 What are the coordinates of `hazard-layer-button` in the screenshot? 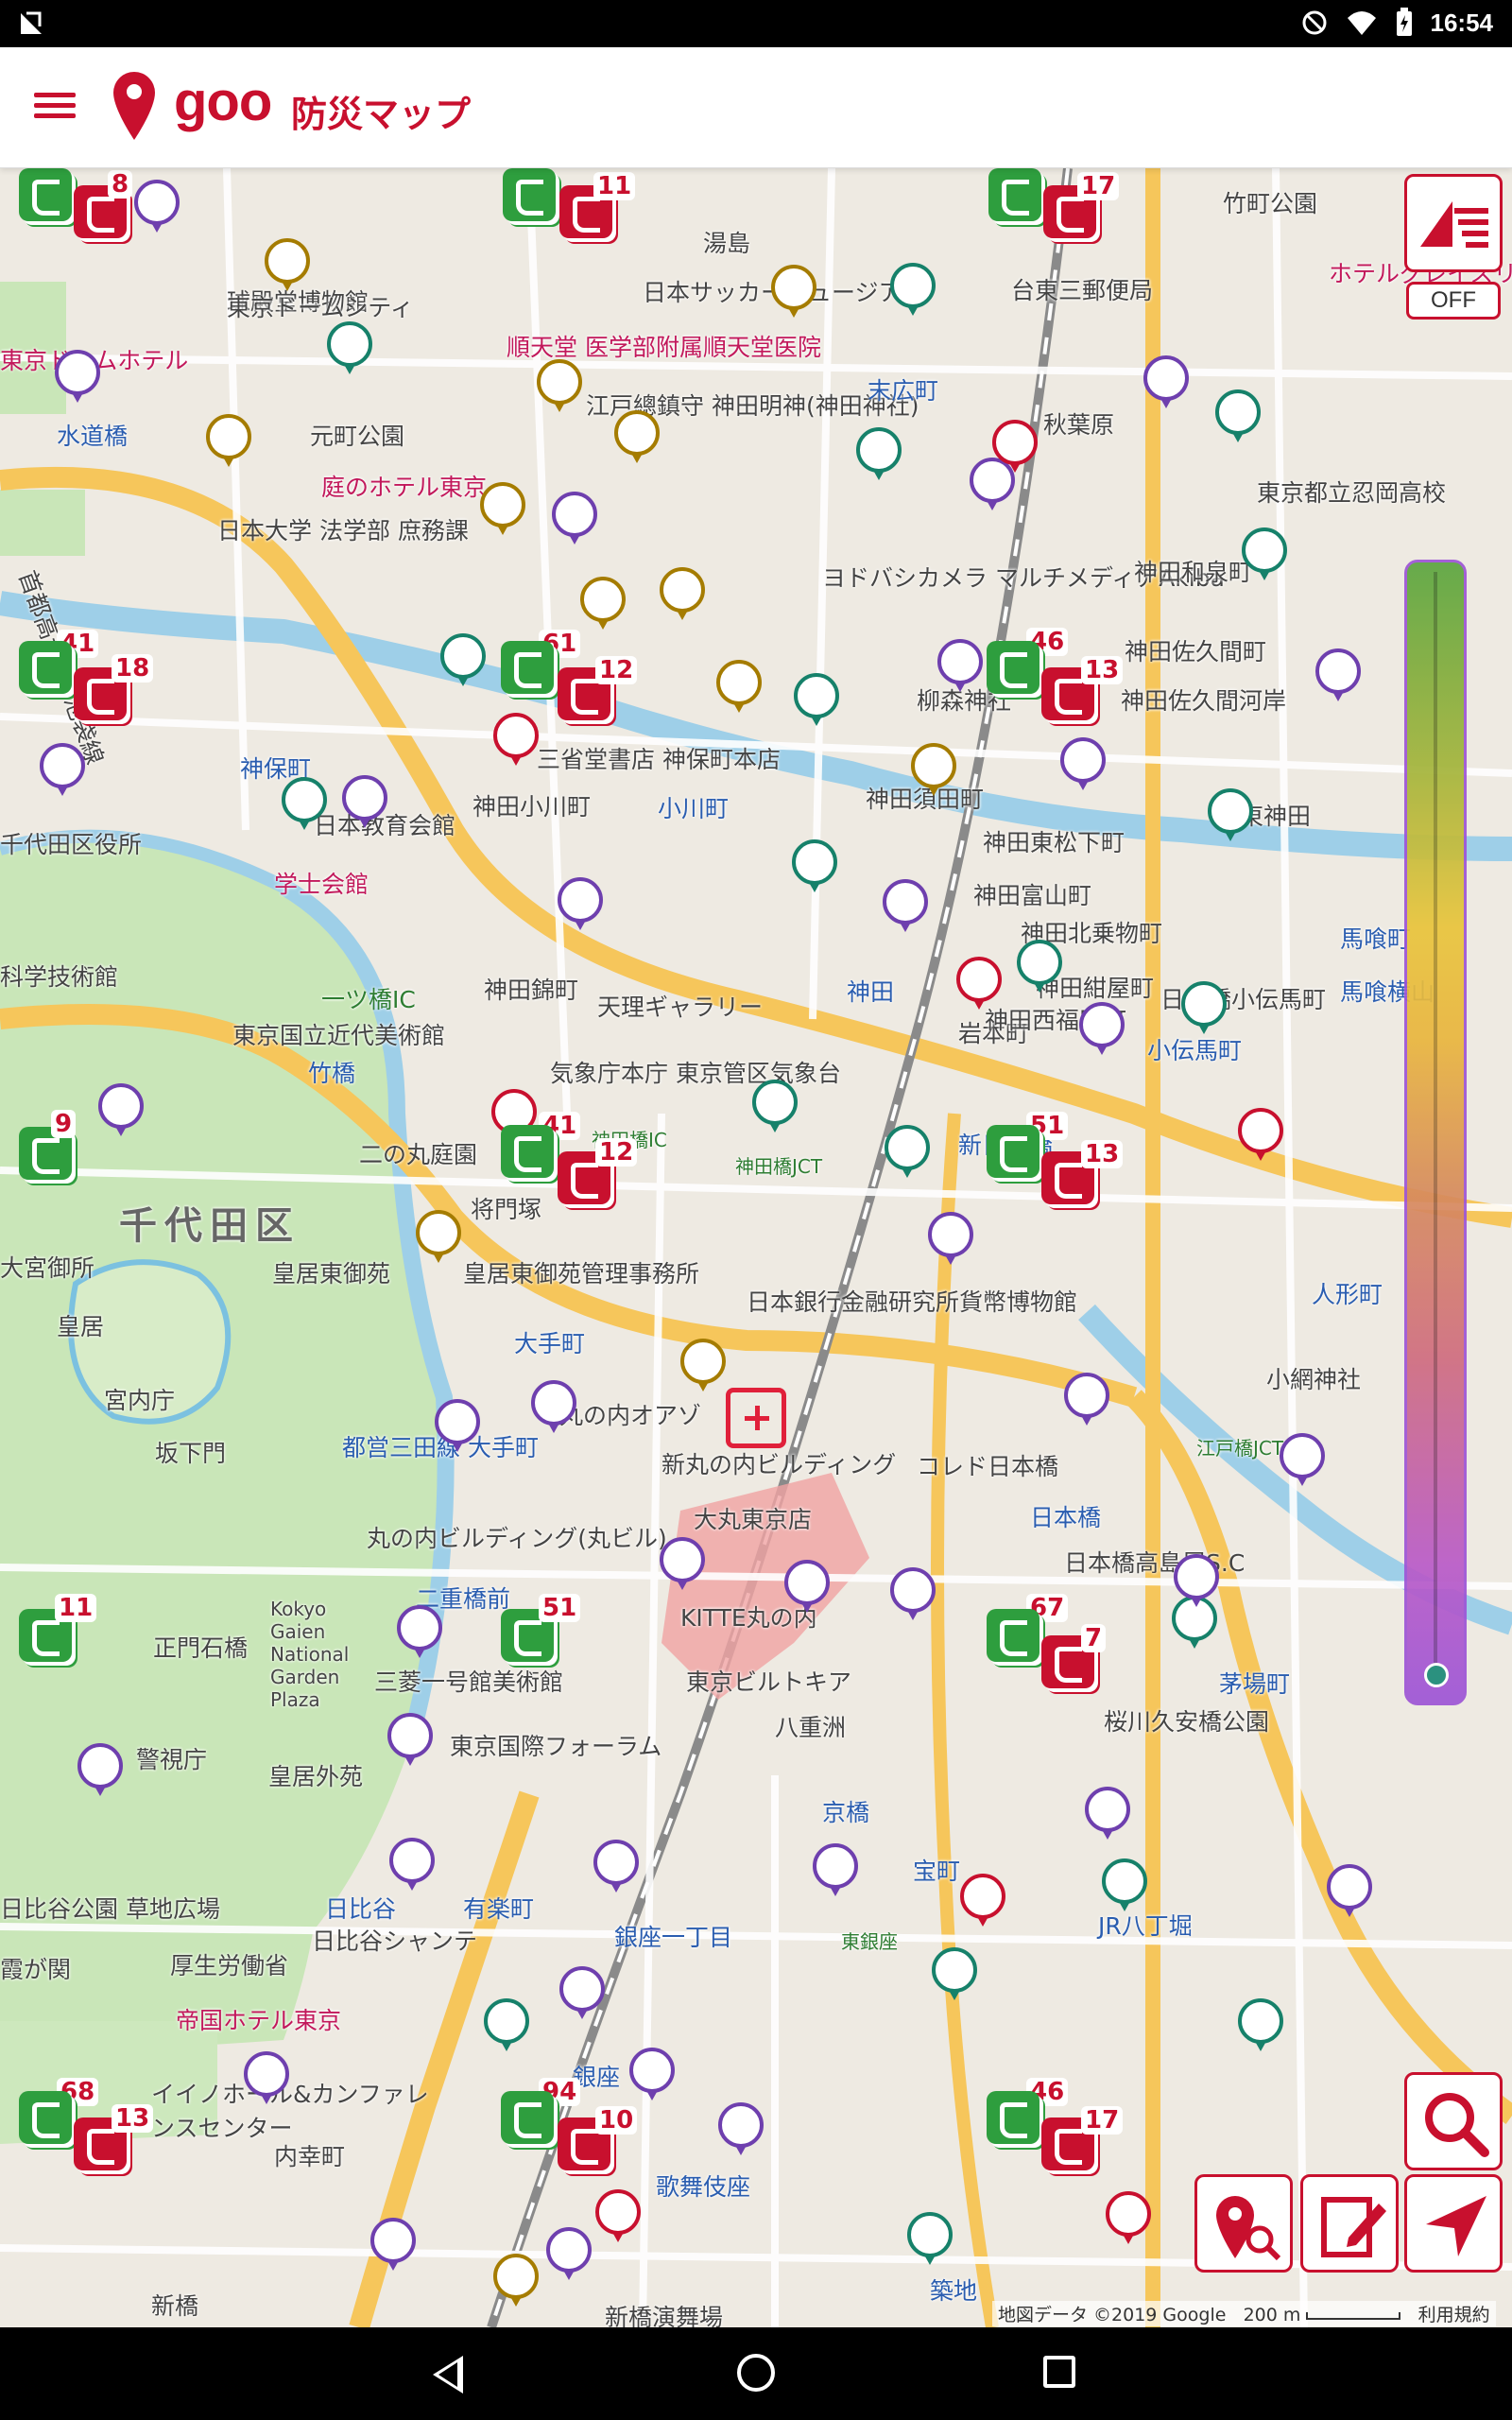 It's located at (1453, 223).